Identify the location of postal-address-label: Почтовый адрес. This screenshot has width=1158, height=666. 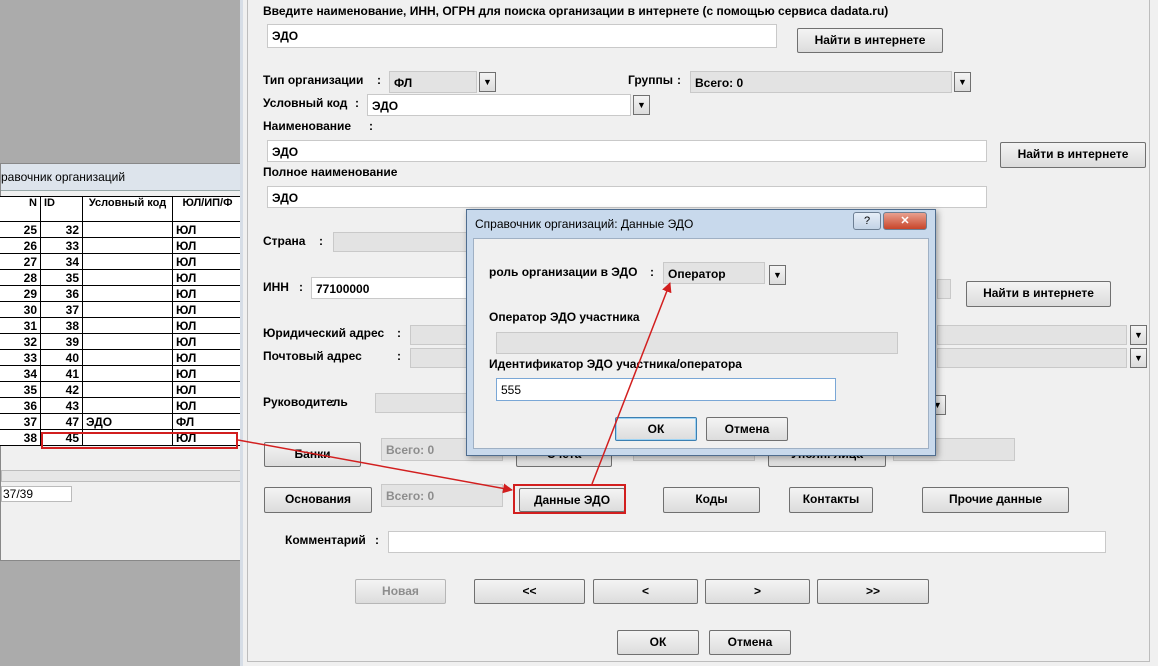
(312, 356).